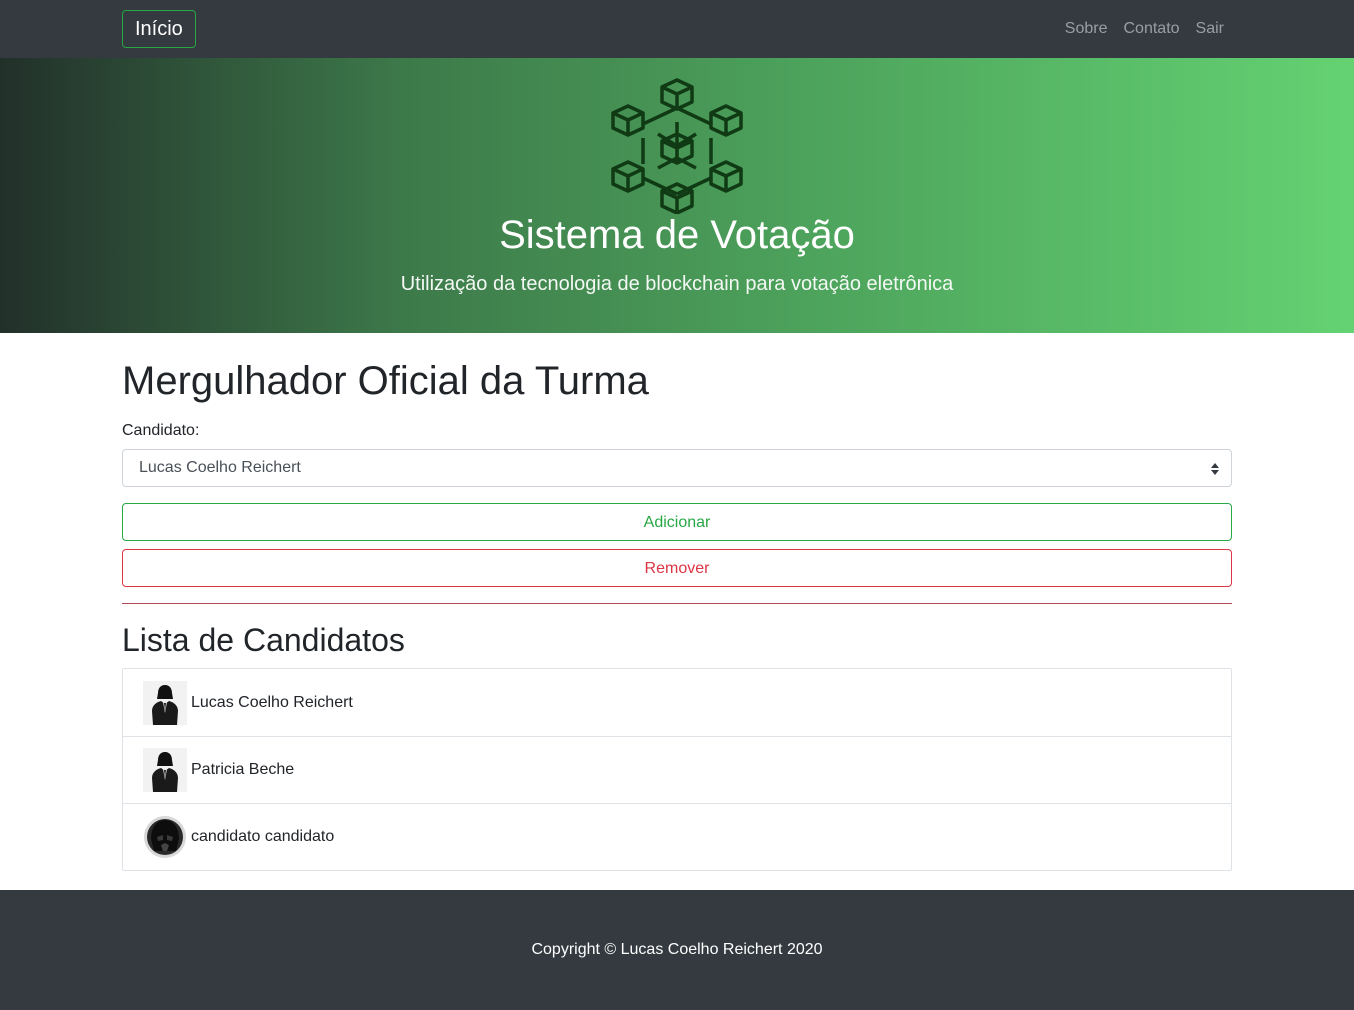 The width and height of the screenshot is (1354, 1010). I want to click on copyright-text: Copyright © Lucas Coelho Reichert 2020, so click(677, 949).